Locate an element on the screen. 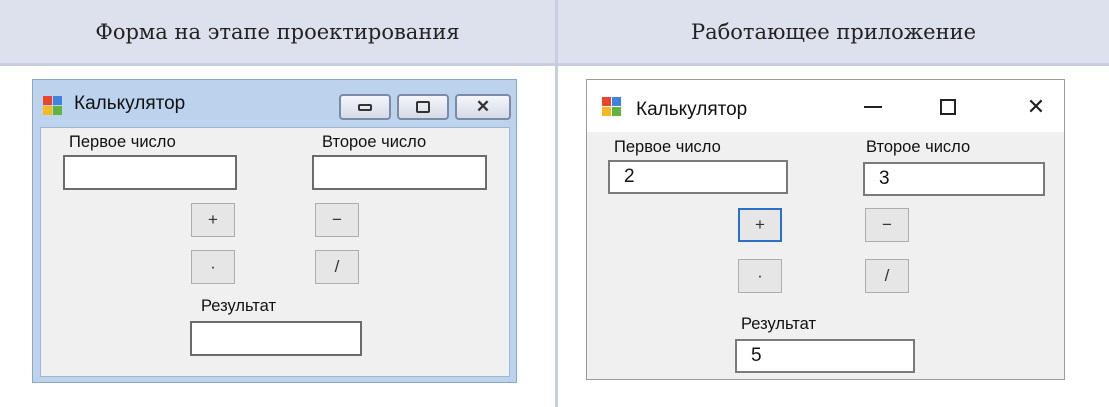  column-header-running: Работающее приложение is located at coordinates (833, 31).